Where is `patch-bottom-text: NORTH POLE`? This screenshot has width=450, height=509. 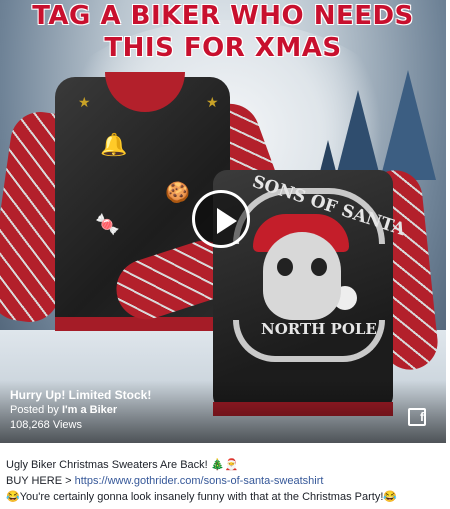
patch-bottom-text: NORTH POLE is located at coordinates (319, 329).